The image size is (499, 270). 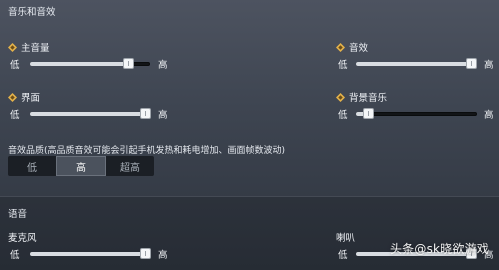 What do you see at coordinates (416, 113) in the screenshot?
I see `background-music-slider` at bounding box center [416, 113].